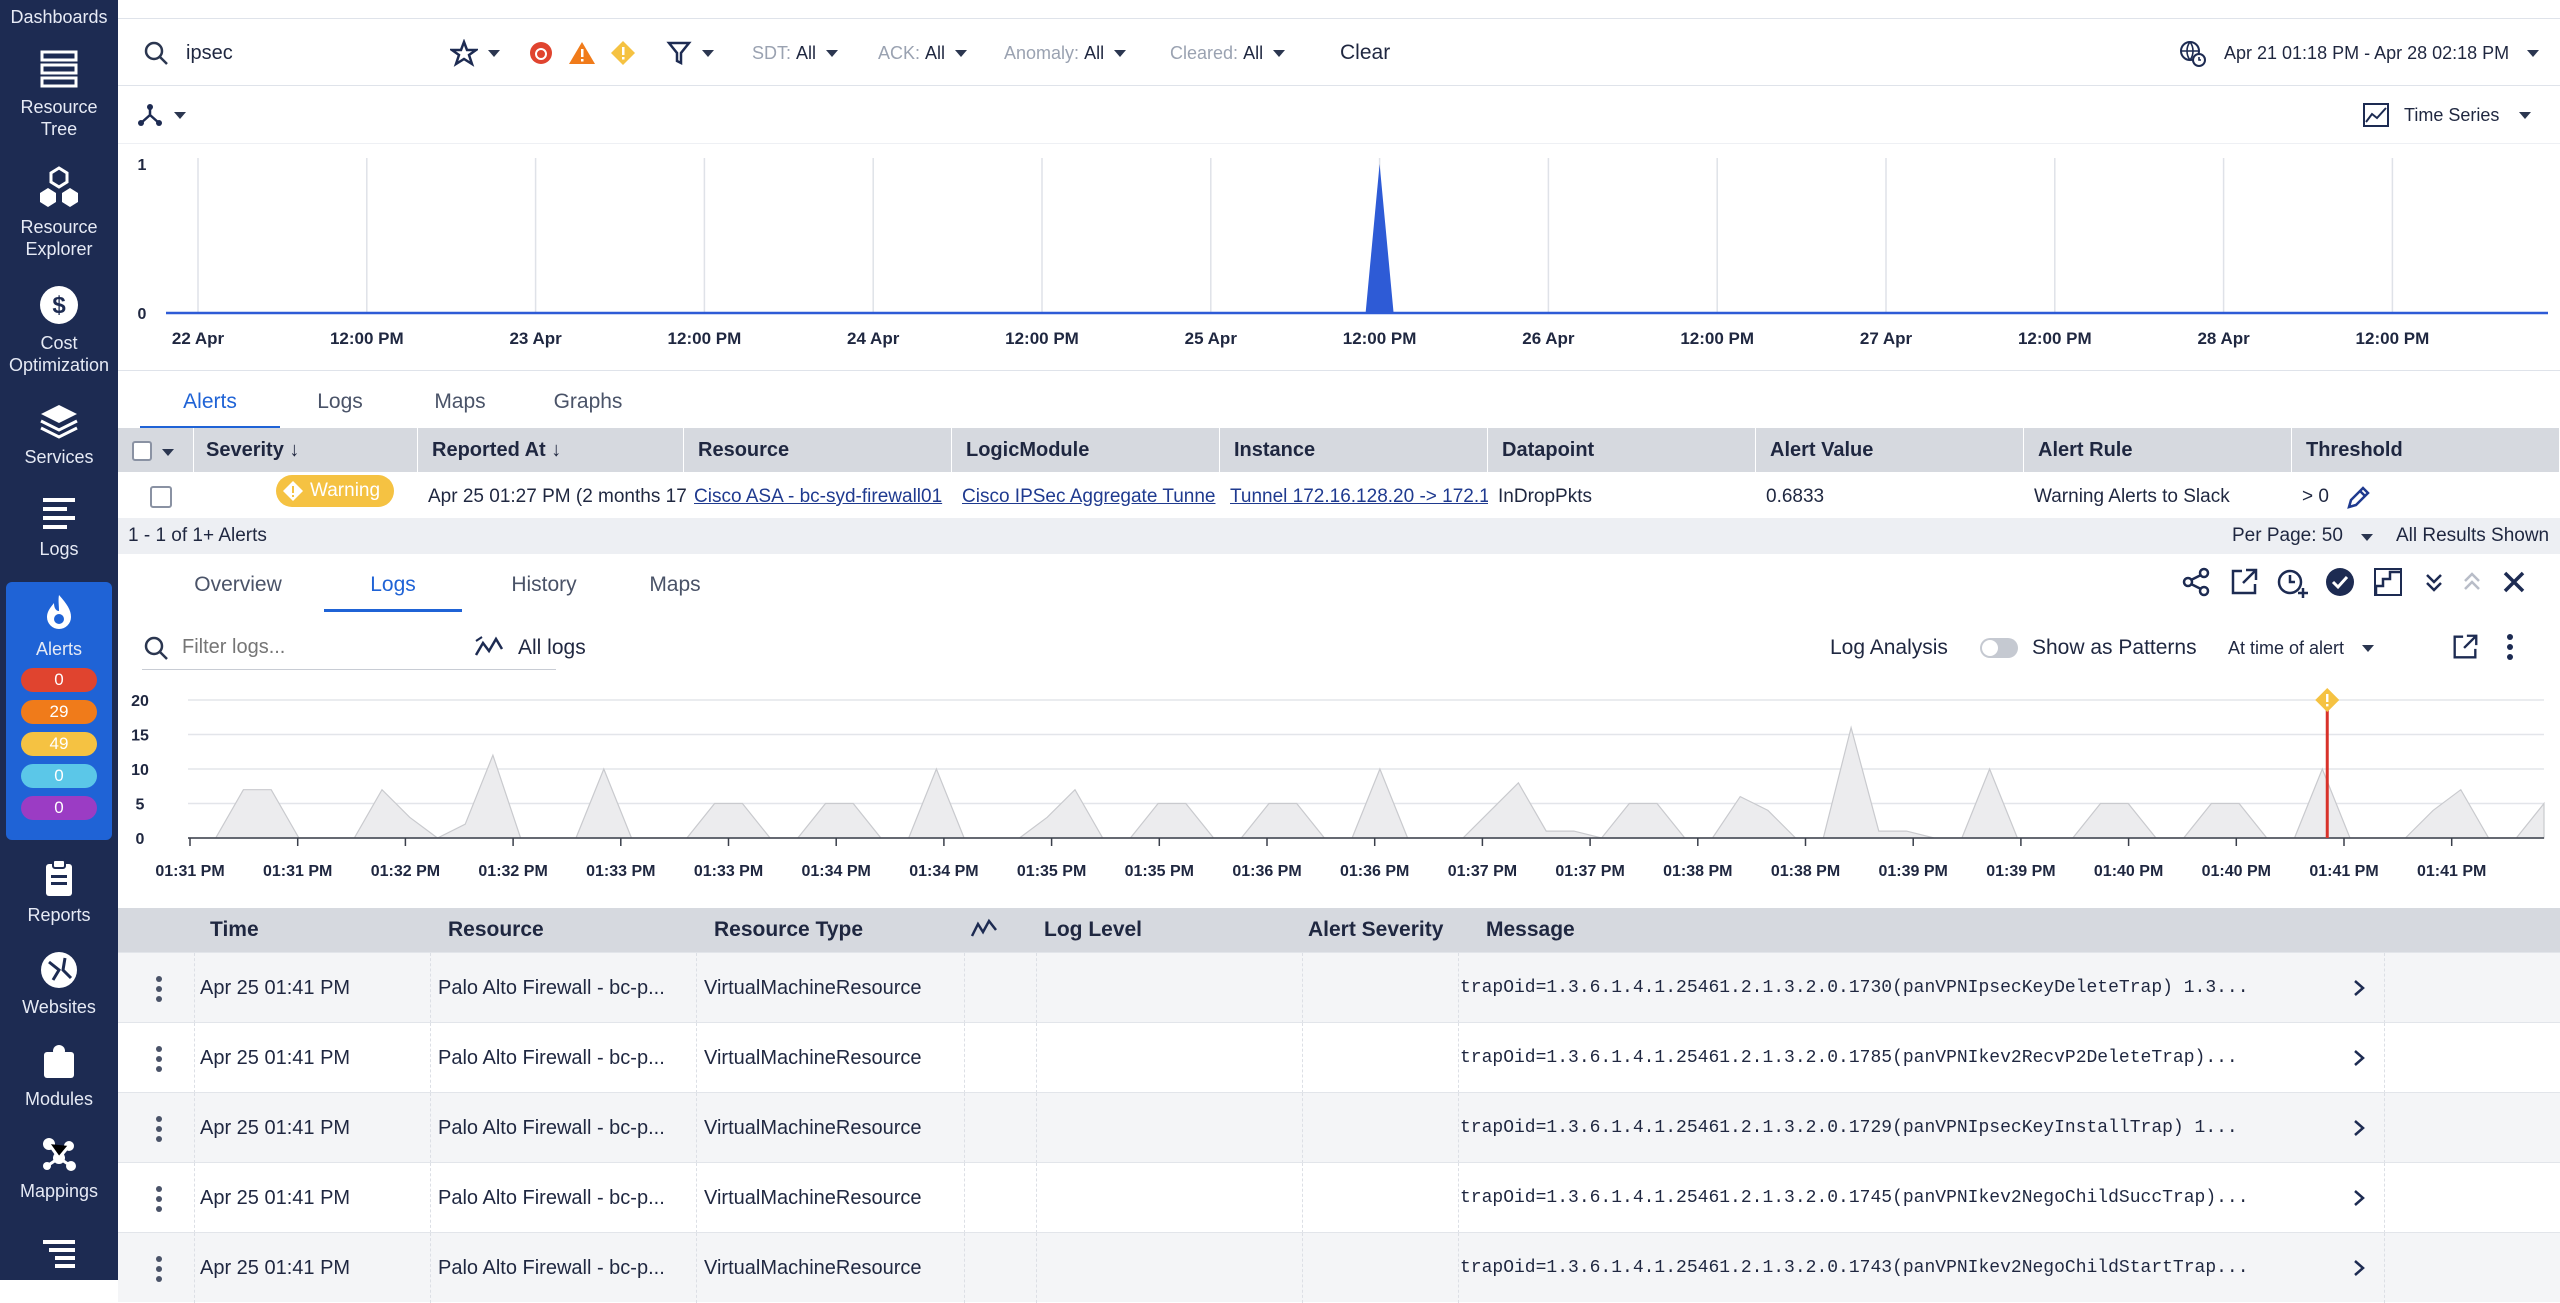 This screenshot has height=1303, width=2560. Describe the element at coordinates (59, 216) in the screenshot. I see `sidebar-item-resource-explorer: Resource Explorer` at that location.